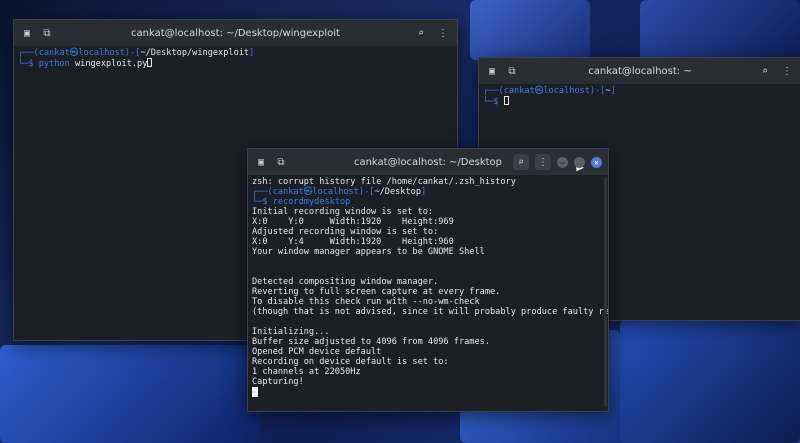 This screenshot has height=443, width=800. What do you see at coordinates (278, 382) in the screenshot?
I see `output-line: Capturing!` at bounding box center [278, 382].